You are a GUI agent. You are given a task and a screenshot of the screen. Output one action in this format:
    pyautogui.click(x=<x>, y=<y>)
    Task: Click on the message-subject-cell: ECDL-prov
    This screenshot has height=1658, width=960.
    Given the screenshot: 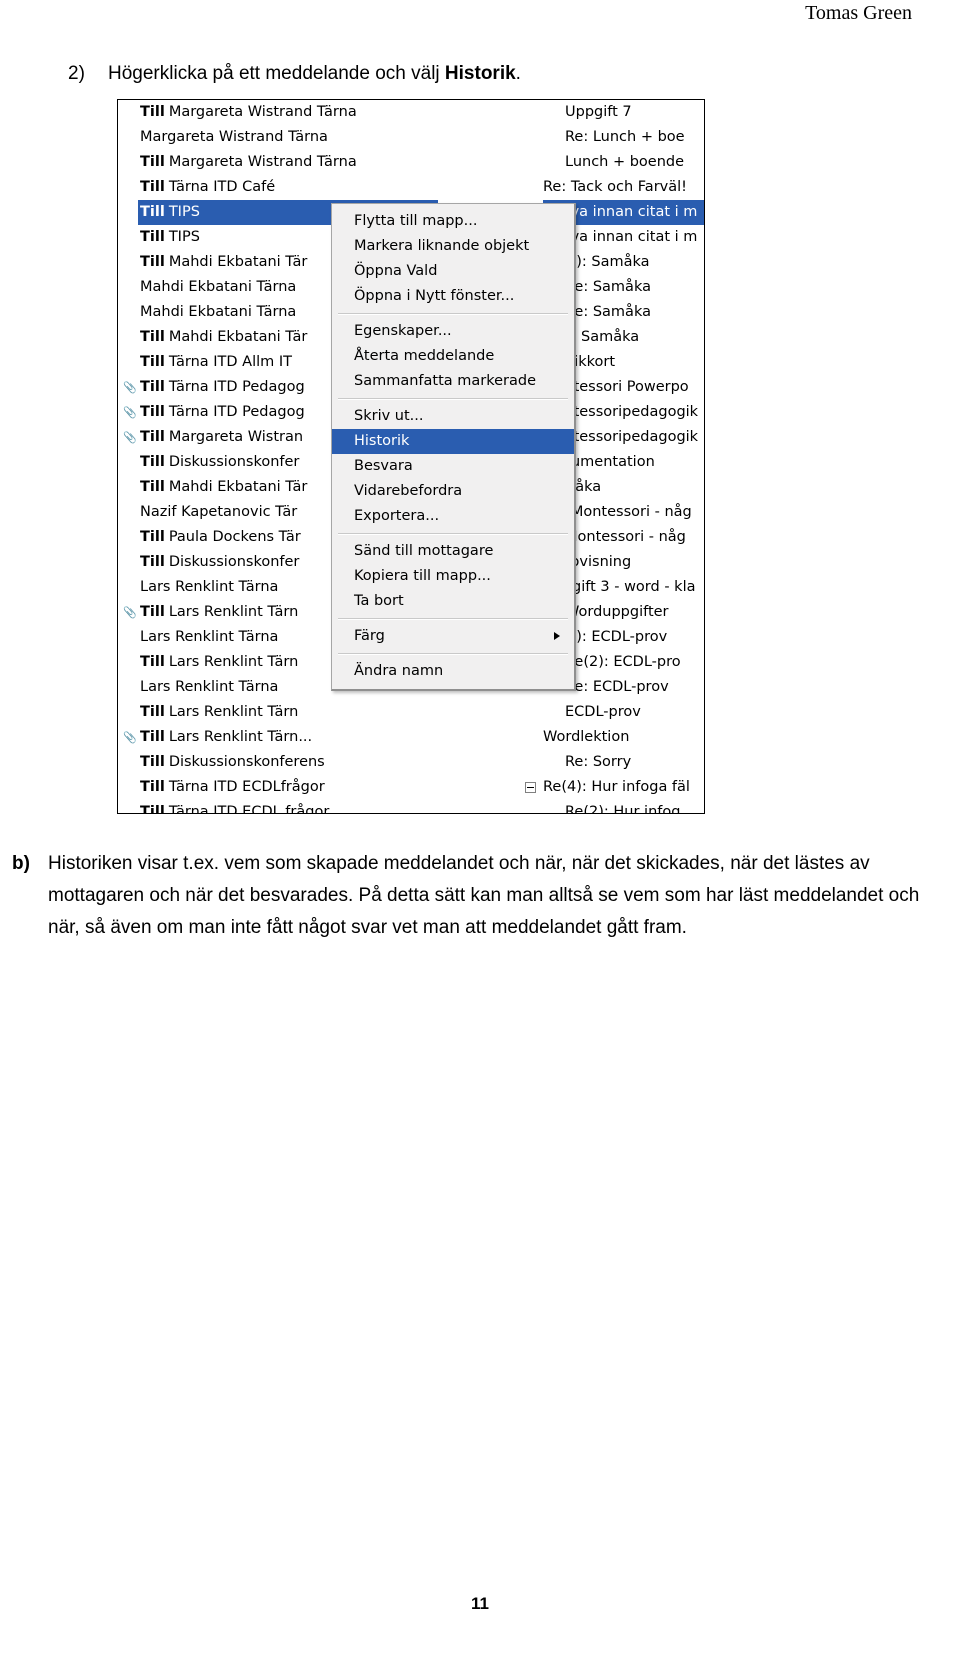 What is the action you would take?
    pyautogui.click(x=603, y=712)
    